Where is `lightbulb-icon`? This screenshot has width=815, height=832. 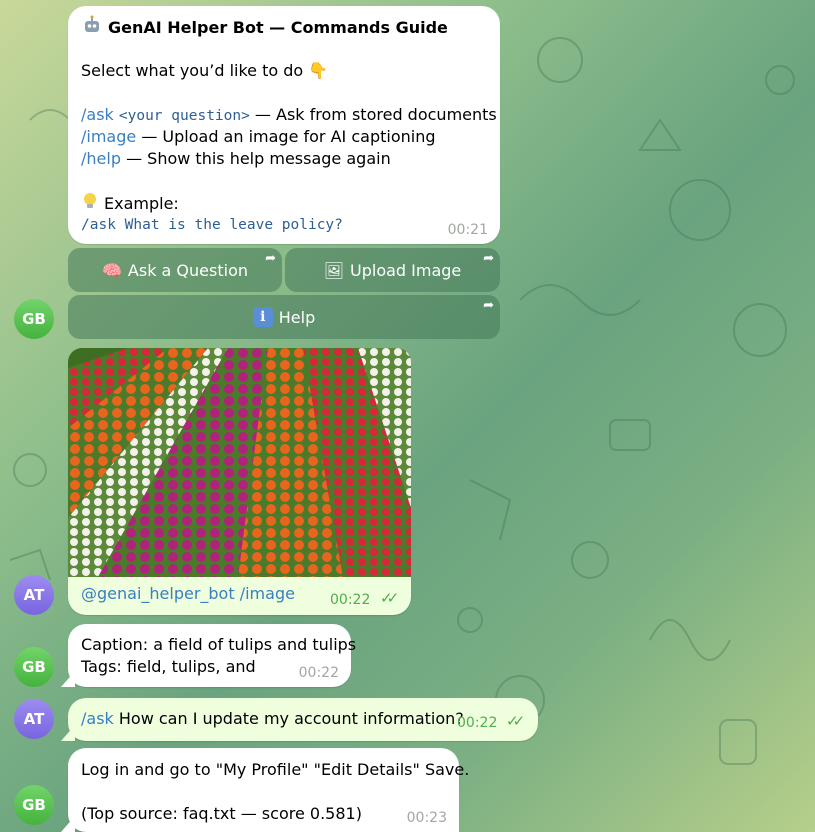 lightbulb-icon is located at coordinates (90, 204).